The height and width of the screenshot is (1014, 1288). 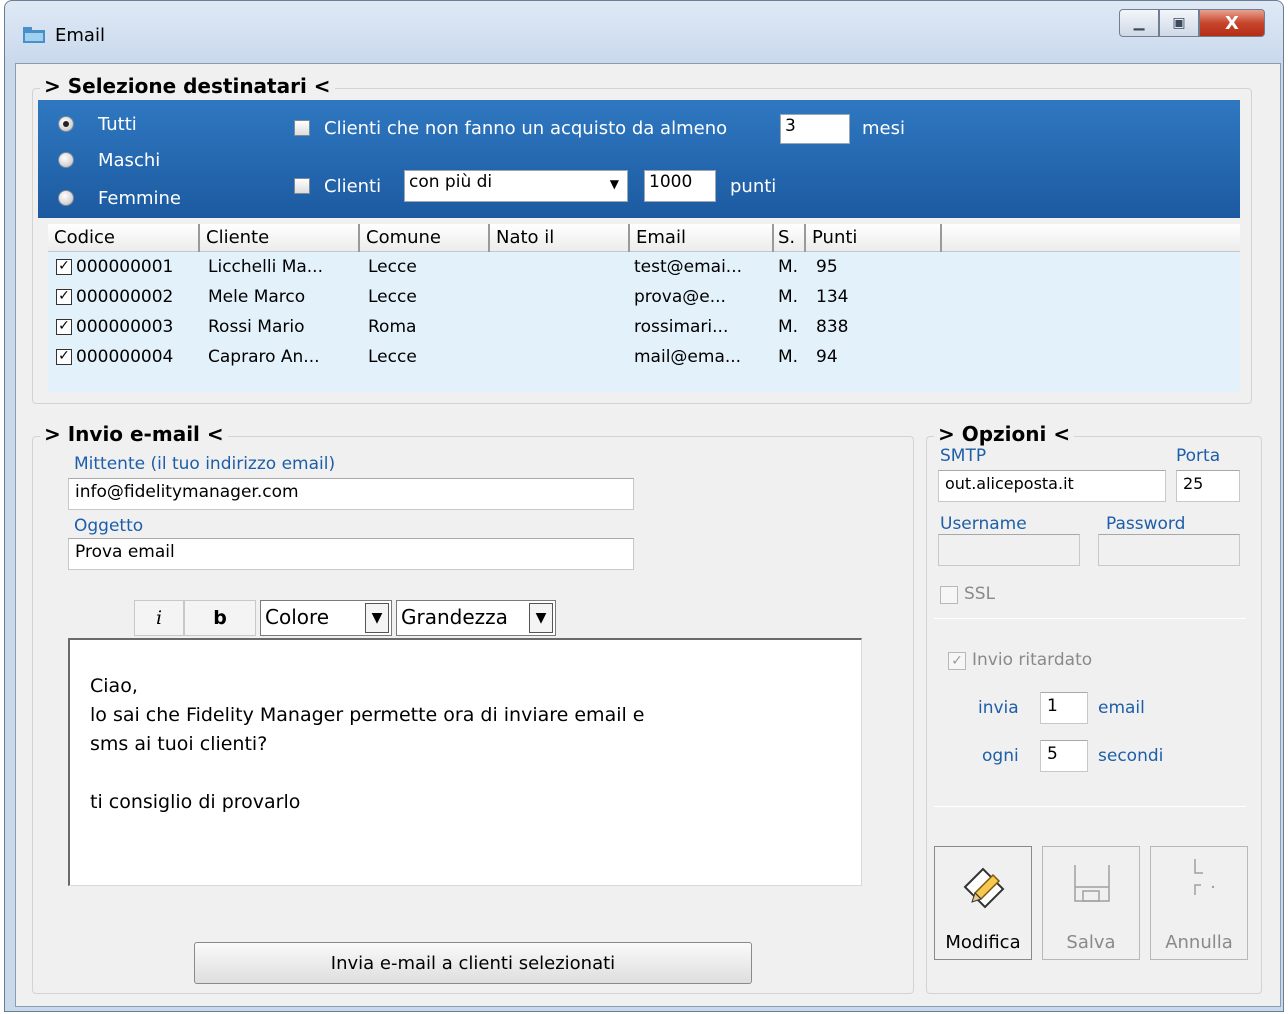 What do you see at coordinates (256, 327) in the screenshot?
I see `cell-cliente: Rossi Mario` at bounding box center [256, 327].